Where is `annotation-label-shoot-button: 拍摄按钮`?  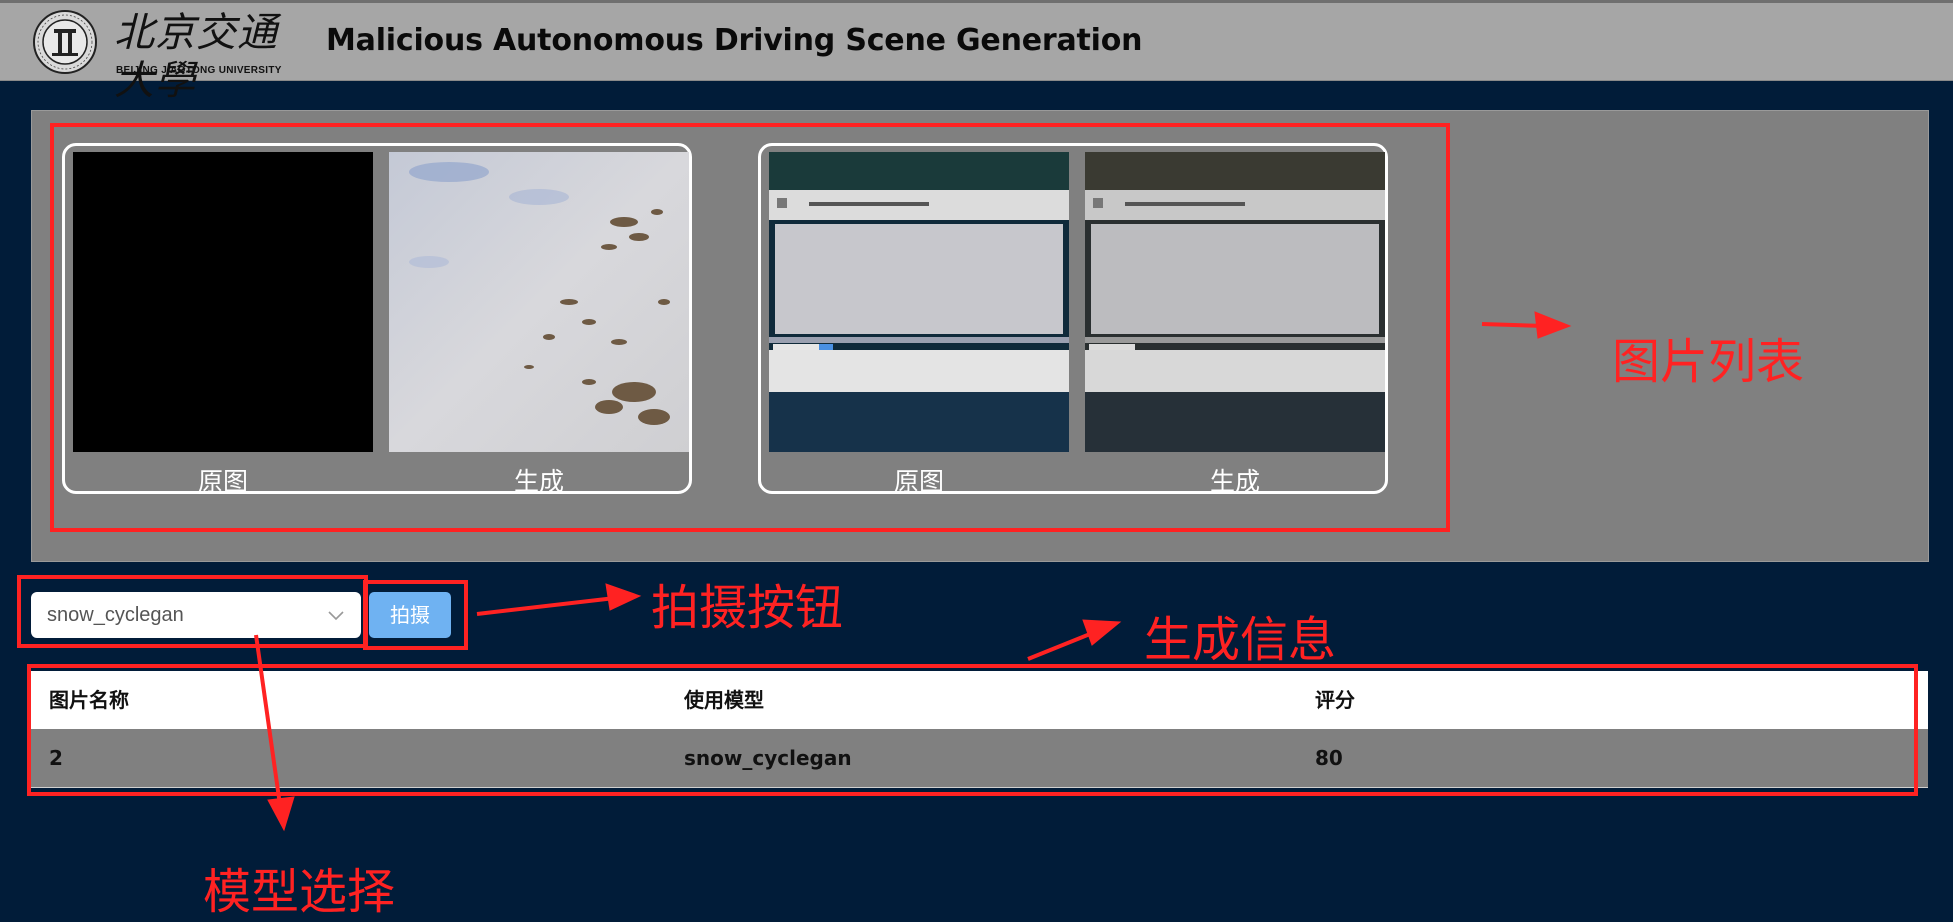
annotation-label-shoot-button: 拍摄按钮 is located at coordinates (747, 608).